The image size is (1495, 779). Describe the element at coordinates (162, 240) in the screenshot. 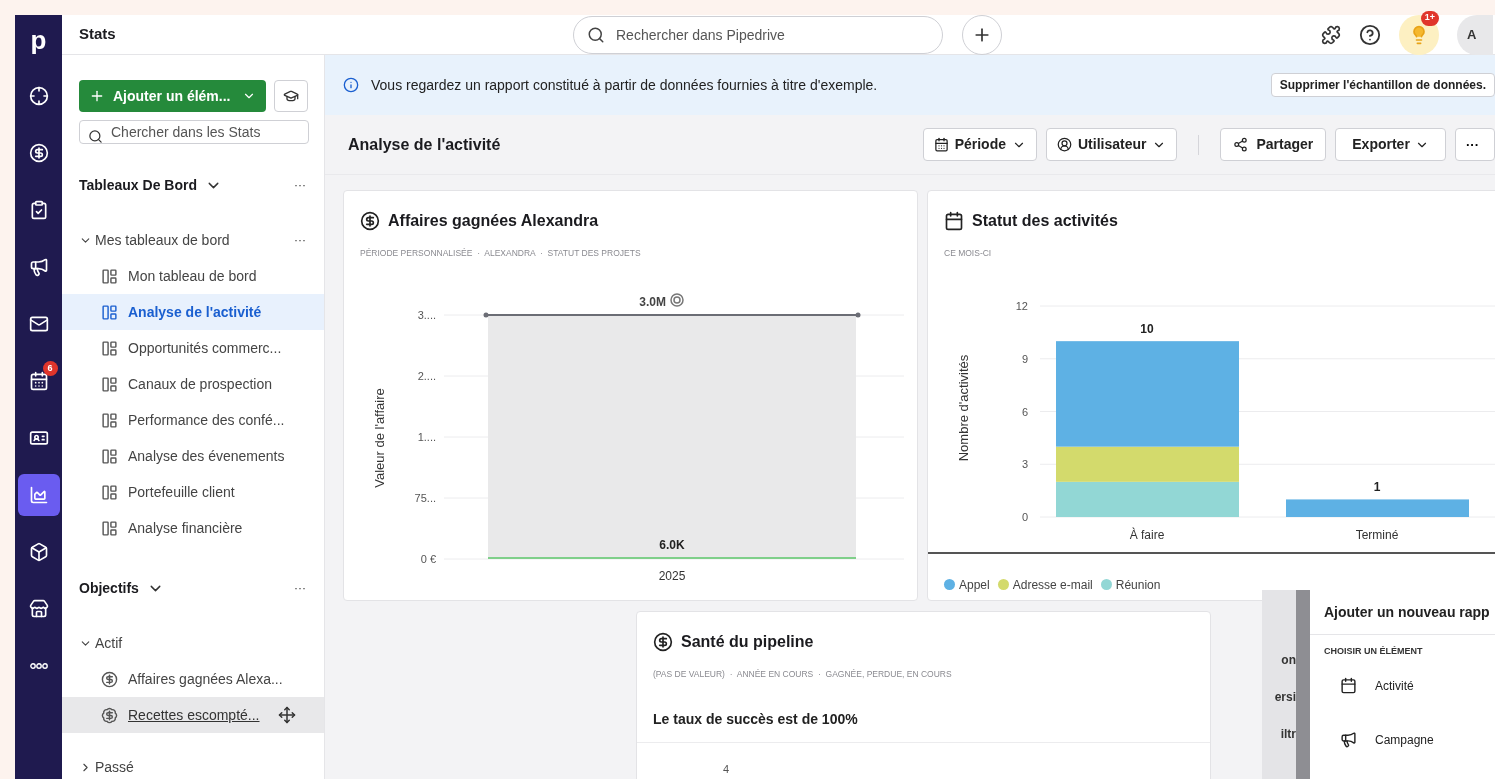

I see `group-label: Mes tableaux de bord` at that location.